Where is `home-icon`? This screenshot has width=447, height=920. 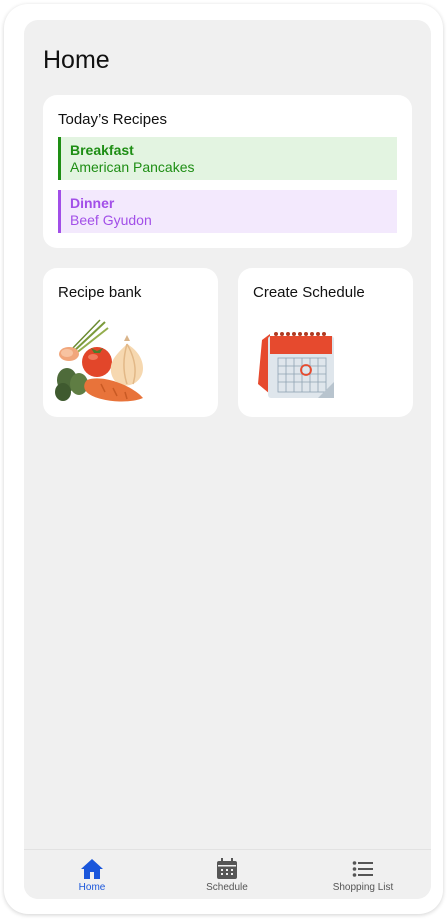 home-icon is located at coordinates (92, 869).